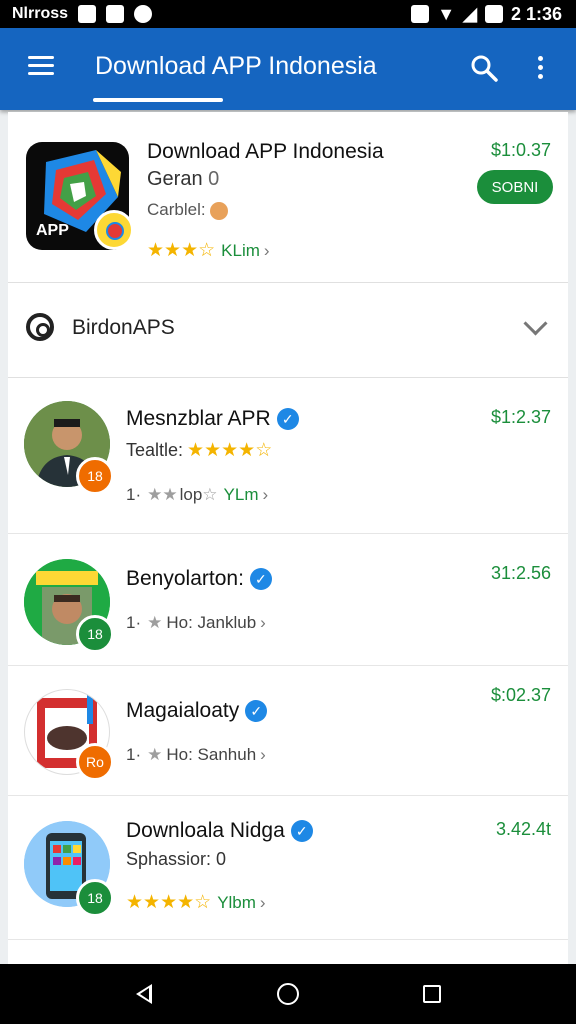  Describe the element at coordinates (162, 494) in the screenshot. I see `star-icon: ★★` at that location.